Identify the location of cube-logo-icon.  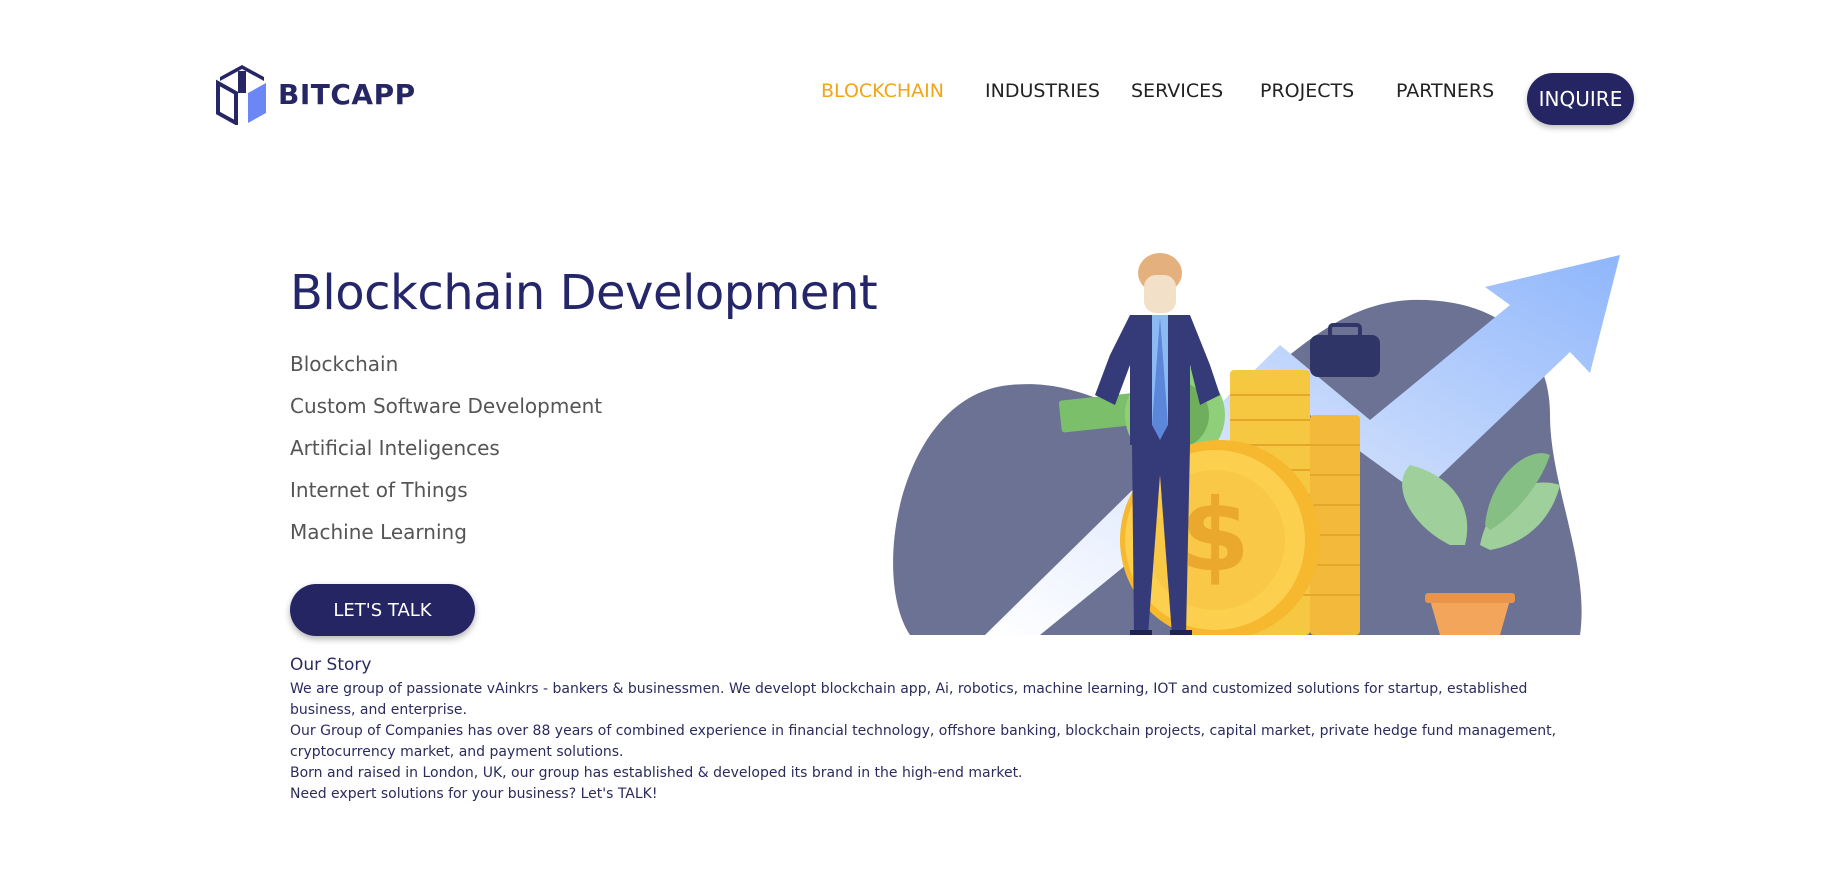
(241, 95).